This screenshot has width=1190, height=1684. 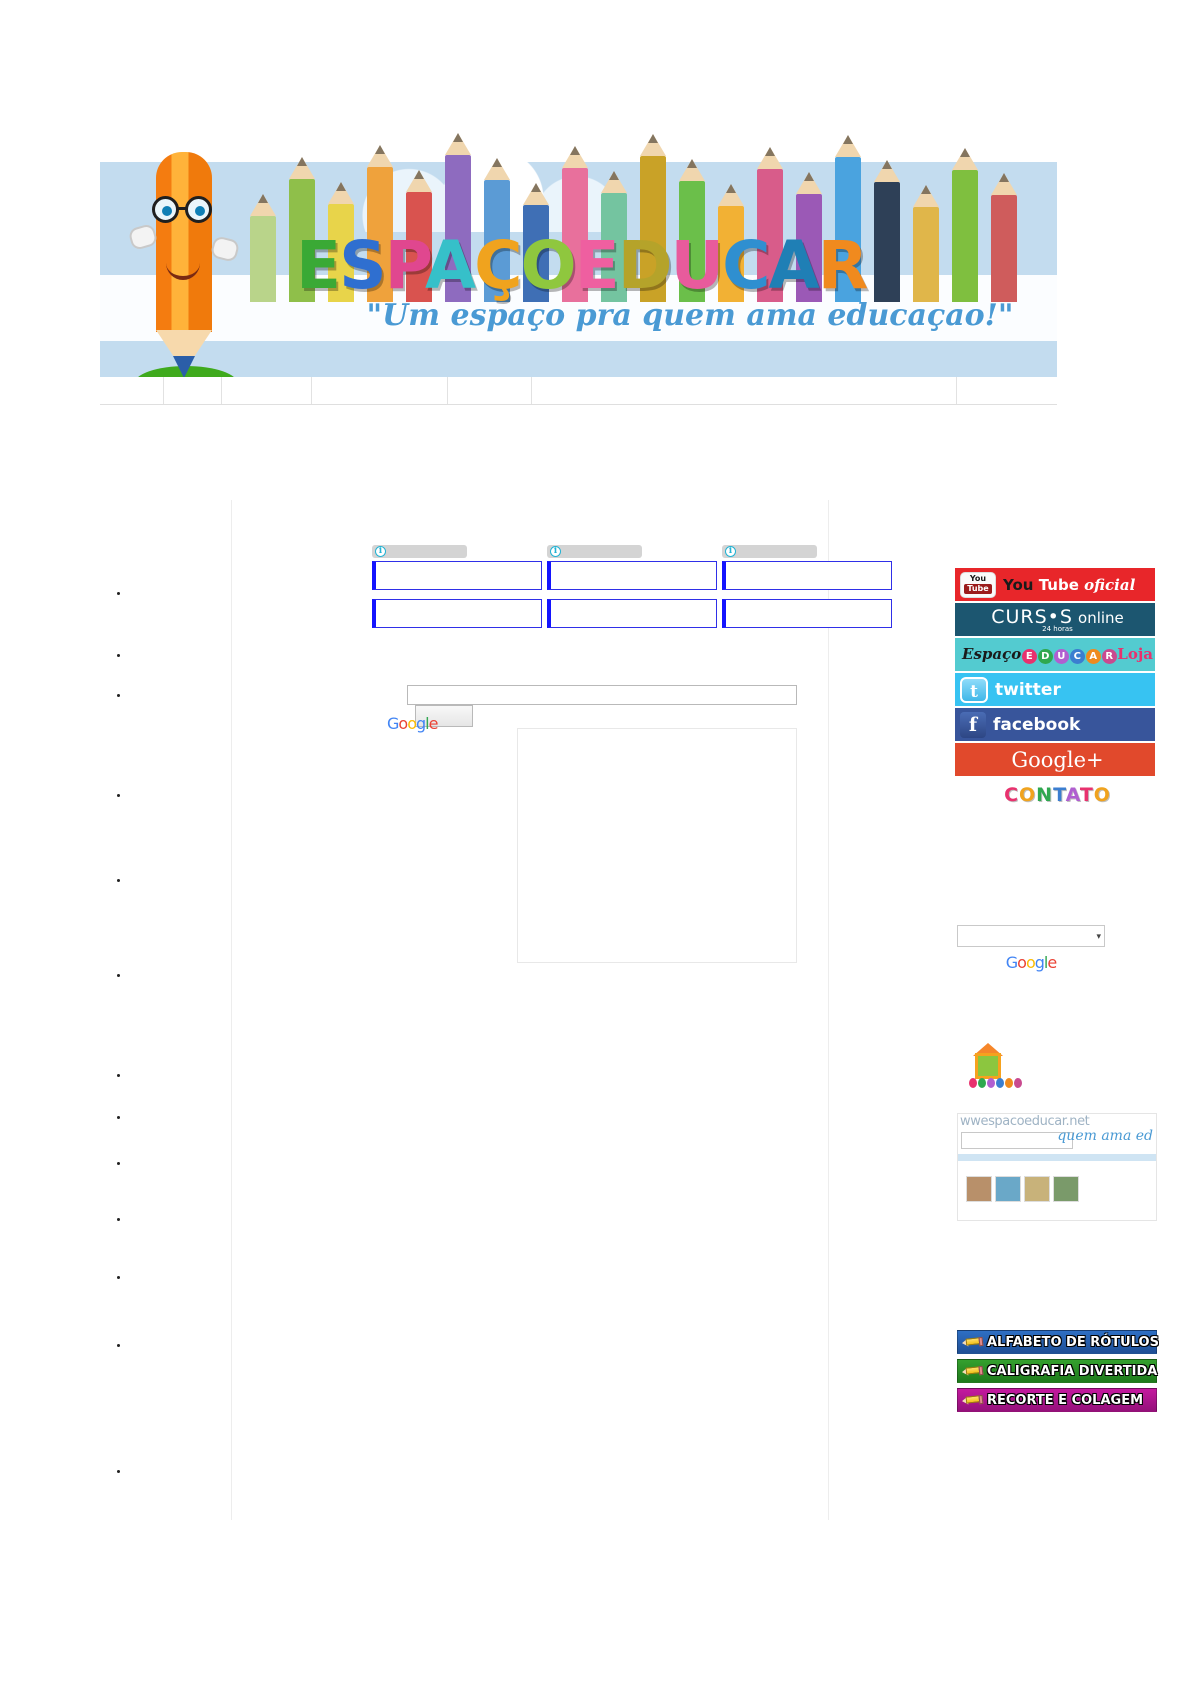 What do you see at coordinates (645, 265) in the screenshot?
I see `title-letter: D` at bounding box center [645, 265].